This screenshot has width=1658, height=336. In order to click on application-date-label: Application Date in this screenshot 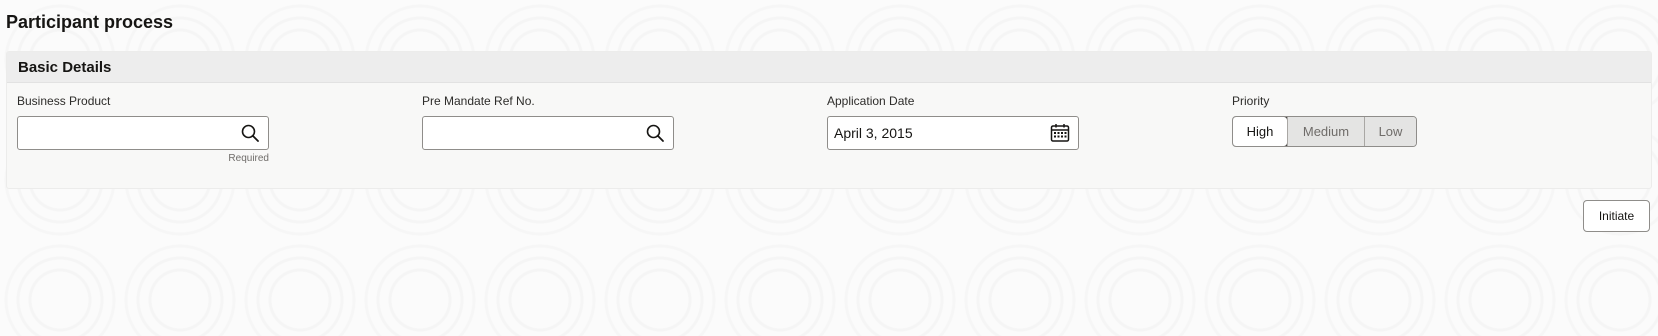, I will do `click(871, 101)`.